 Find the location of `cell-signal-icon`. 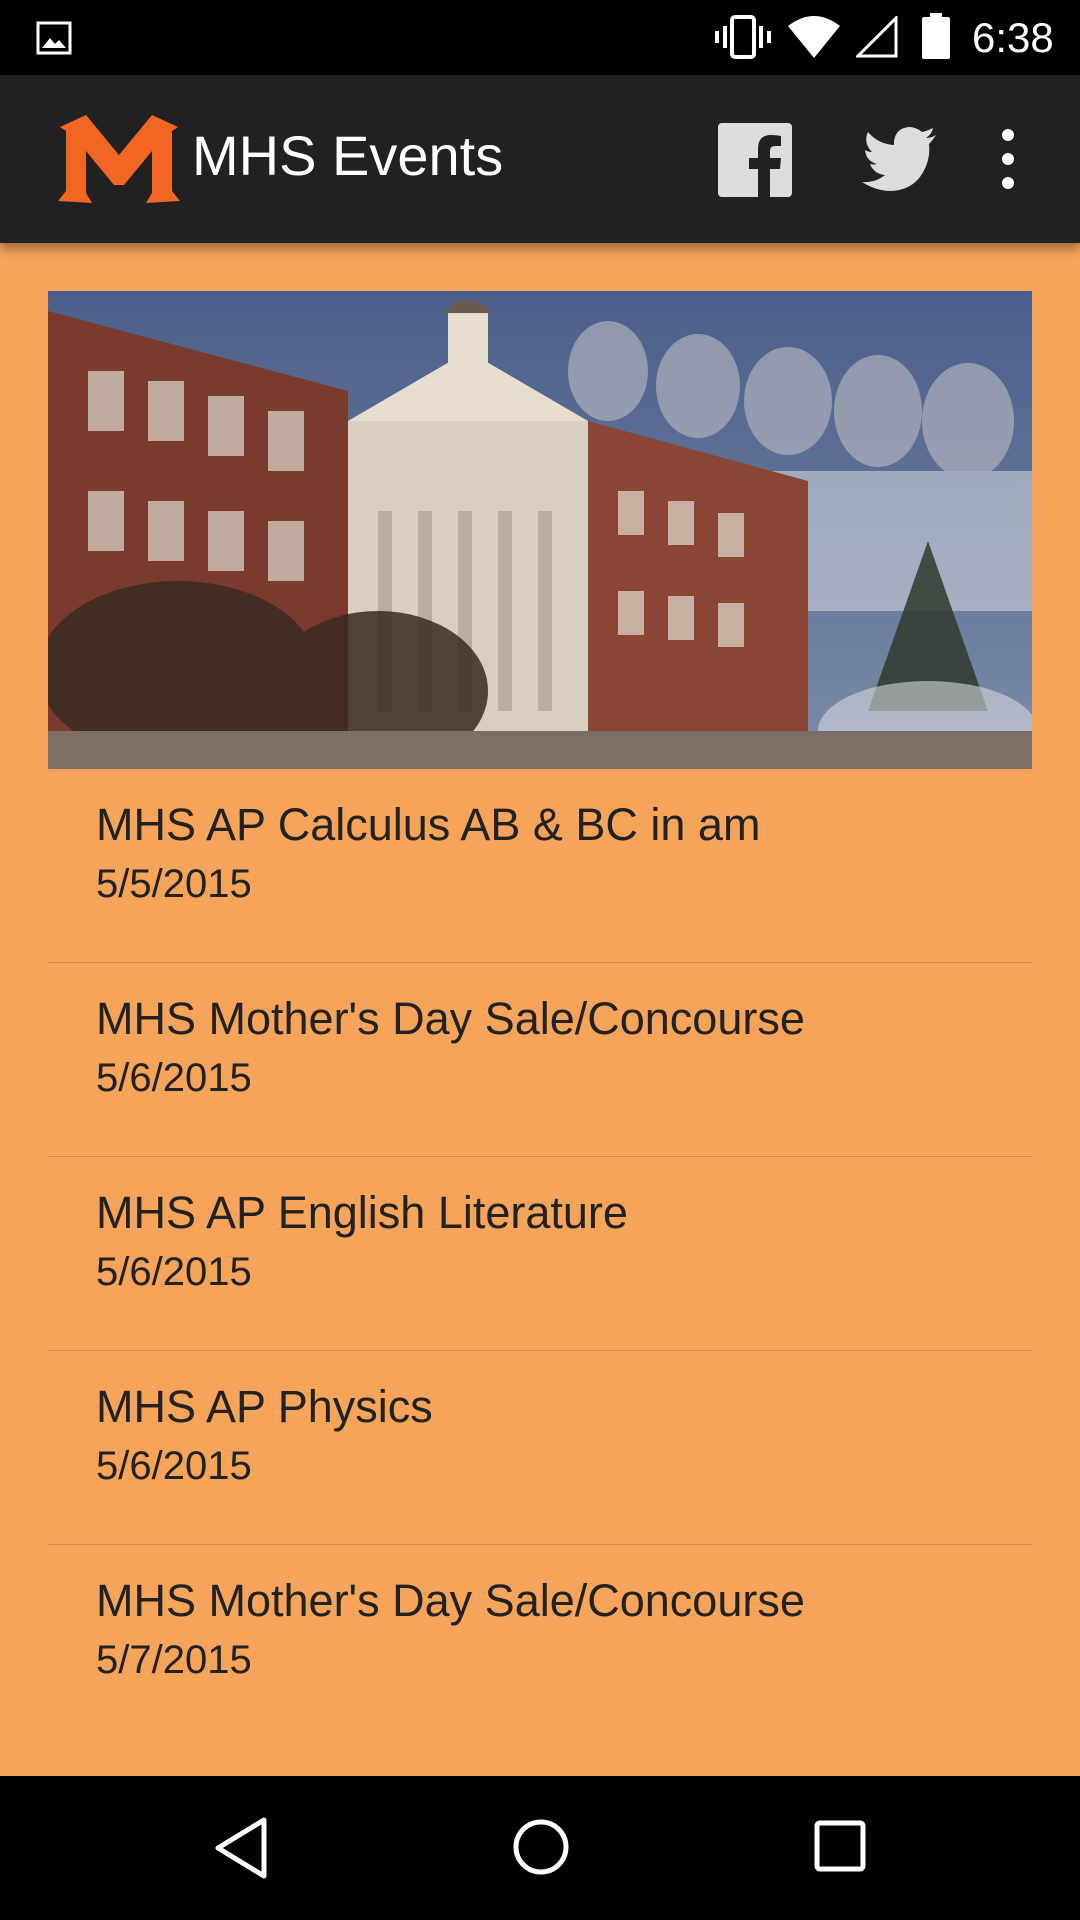

cell-signal-icon is located at coordinates (877, 37).